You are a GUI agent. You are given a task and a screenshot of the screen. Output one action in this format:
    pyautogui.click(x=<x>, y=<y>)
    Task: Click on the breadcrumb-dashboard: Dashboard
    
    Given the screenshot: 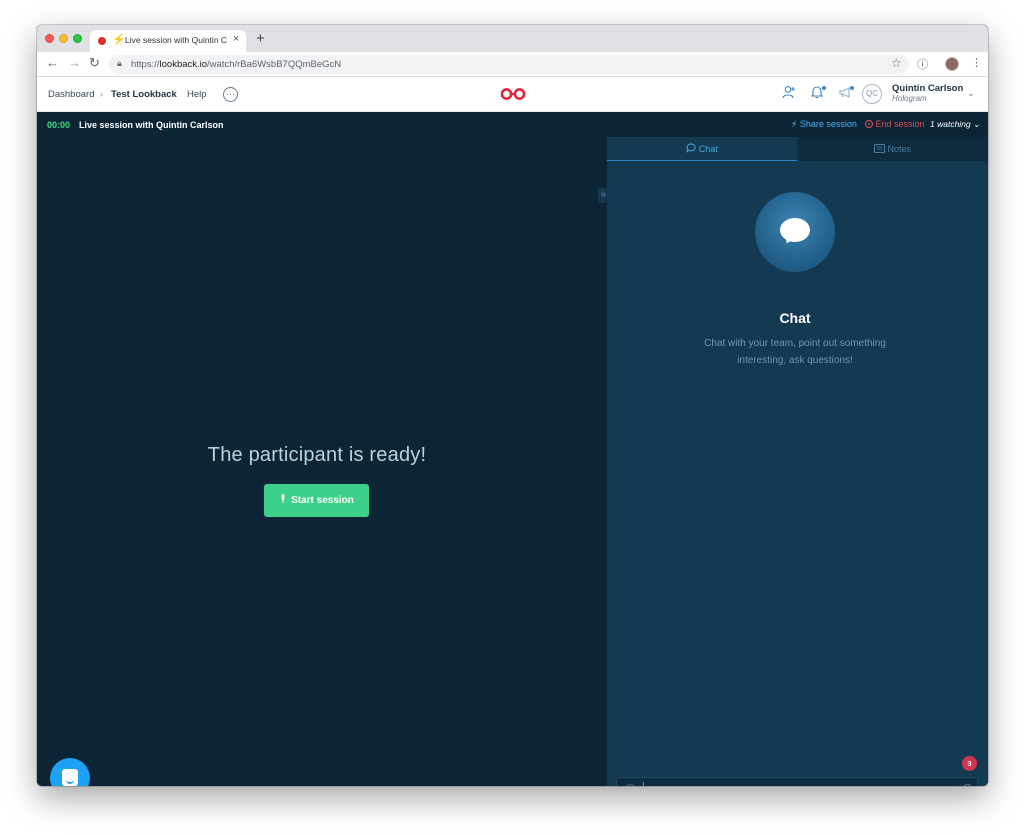 What is the action you would take?
    pyautogui.click(x=71, y=94)
    